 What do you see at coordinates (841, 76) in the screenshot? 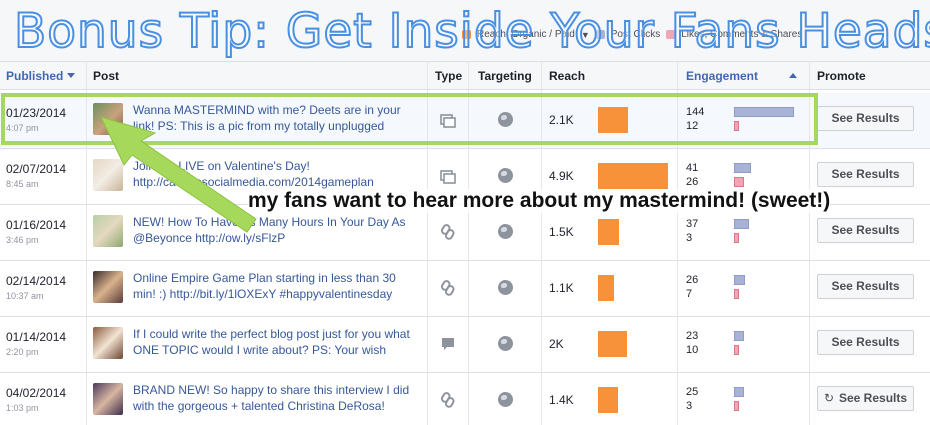
I see `column-promote: Promote` at bounding box center [841, 76].